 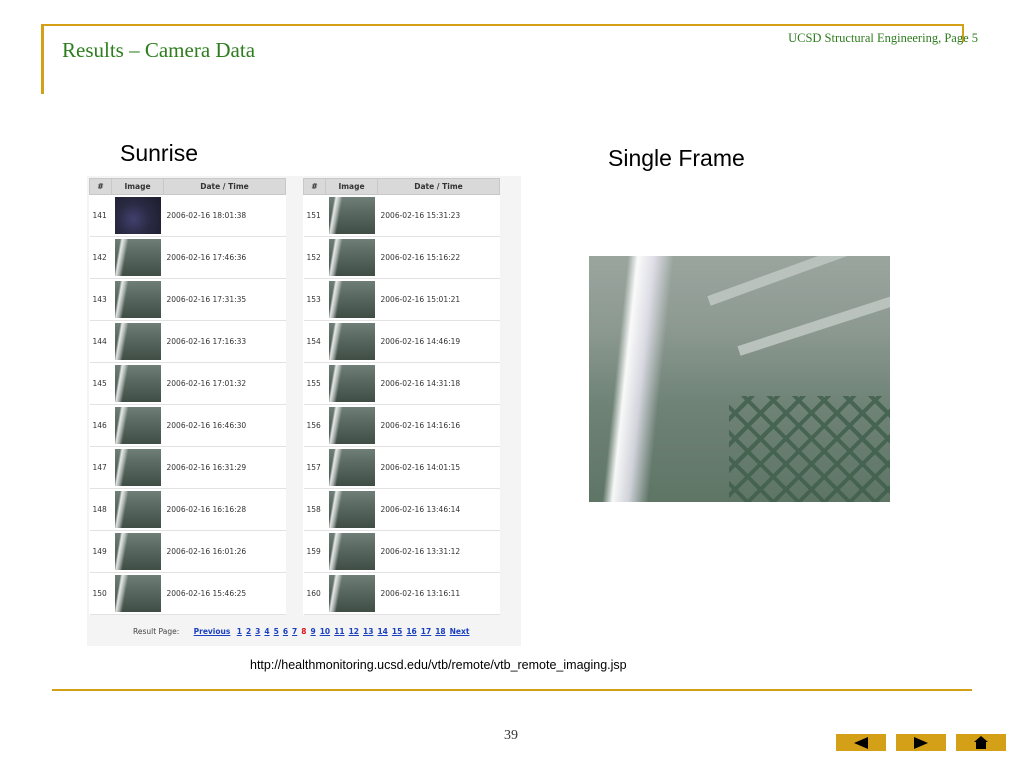 I want to click on pager-next-link: Next, so click(x=460, y=631).